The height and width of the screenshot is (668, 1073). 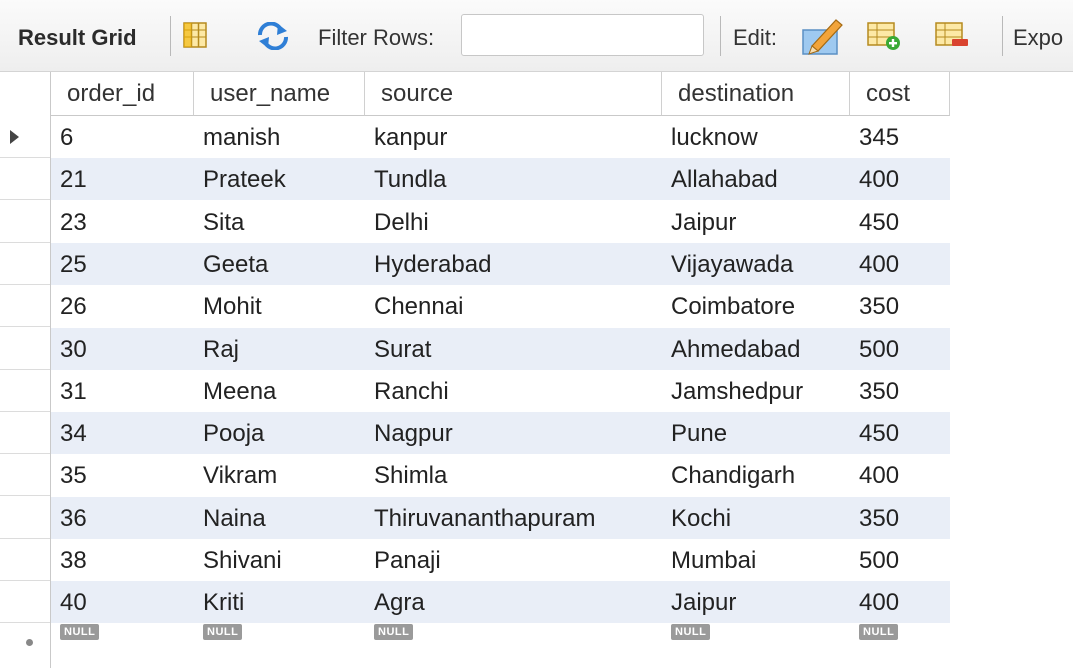 I want to click on cell-destination: Coimbatore, so click(x=756, y=306).